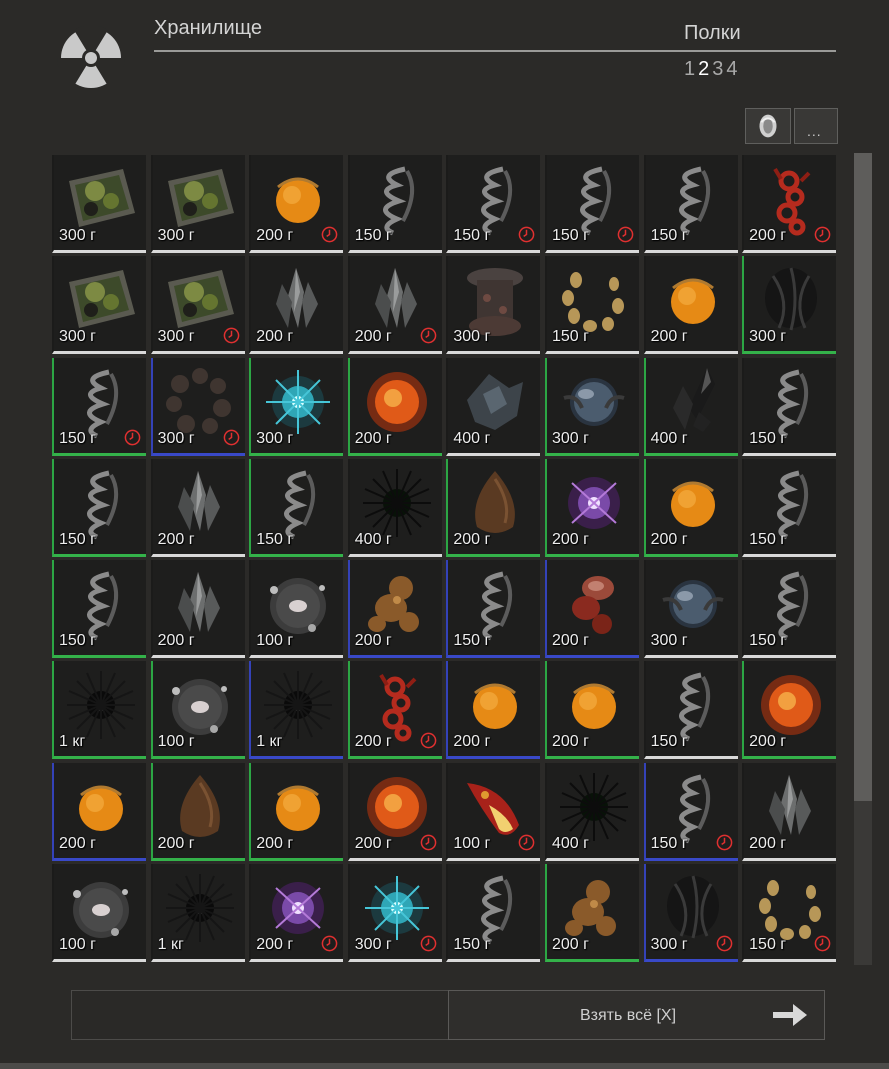  I want to click on shelf-page-3: 3, so click(717, 69).